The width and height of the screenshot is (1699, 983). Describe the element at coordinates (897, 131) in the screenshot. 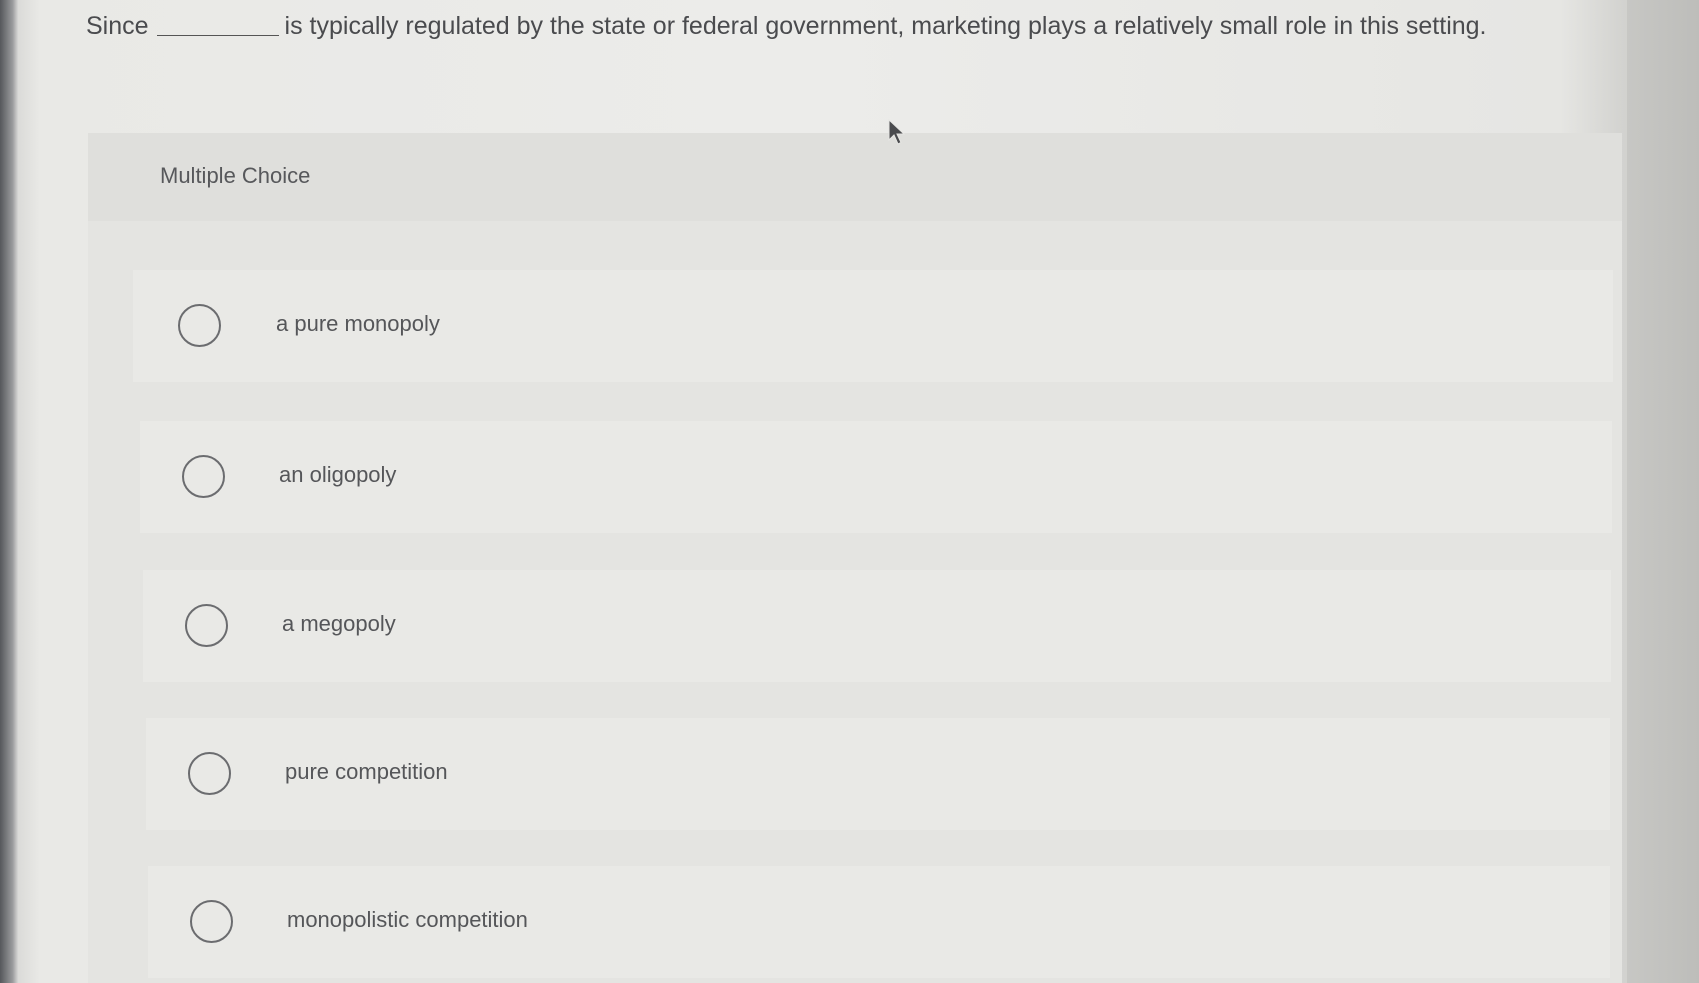

I see `mouse-pointer-icon` at that location.